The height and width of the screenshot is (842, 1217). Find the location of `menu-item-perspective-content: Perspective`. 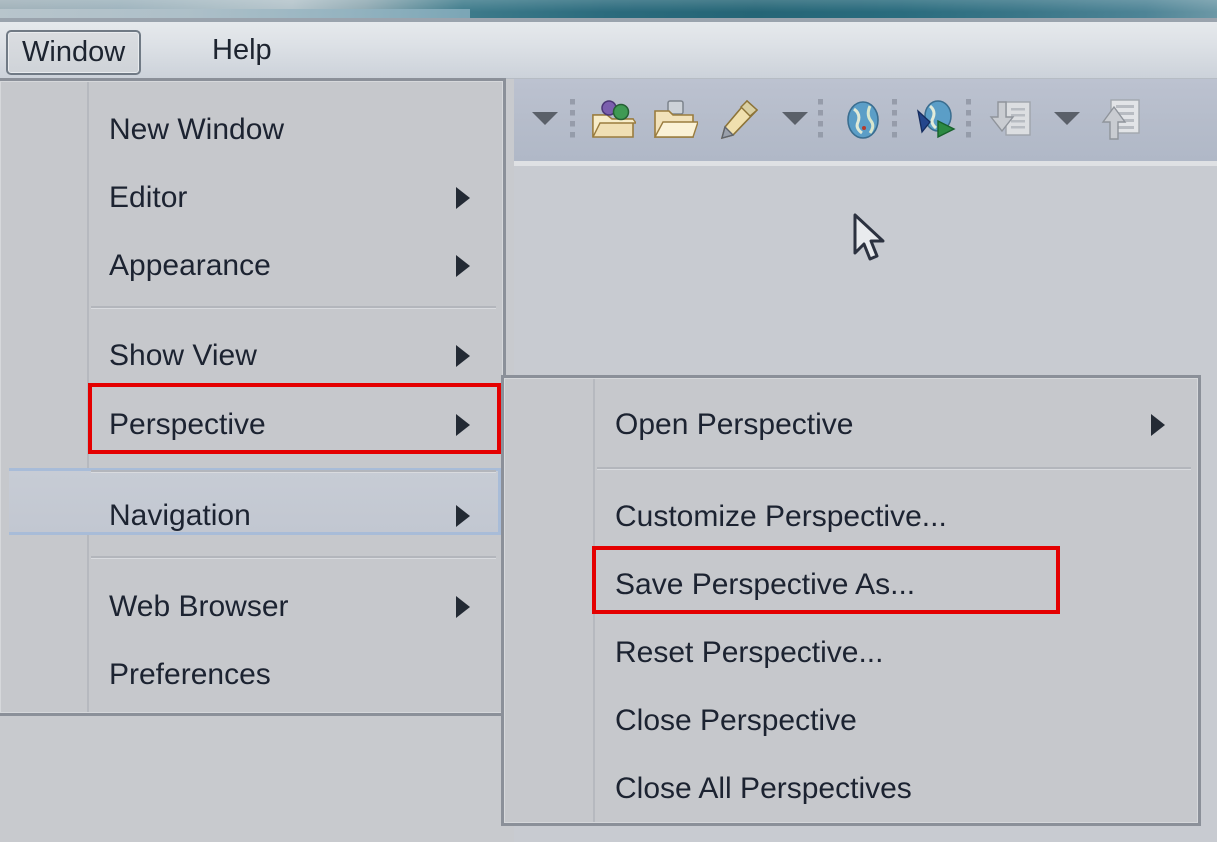

menu-item-perspective-content: Perspective is located at coordinates (293, 425).